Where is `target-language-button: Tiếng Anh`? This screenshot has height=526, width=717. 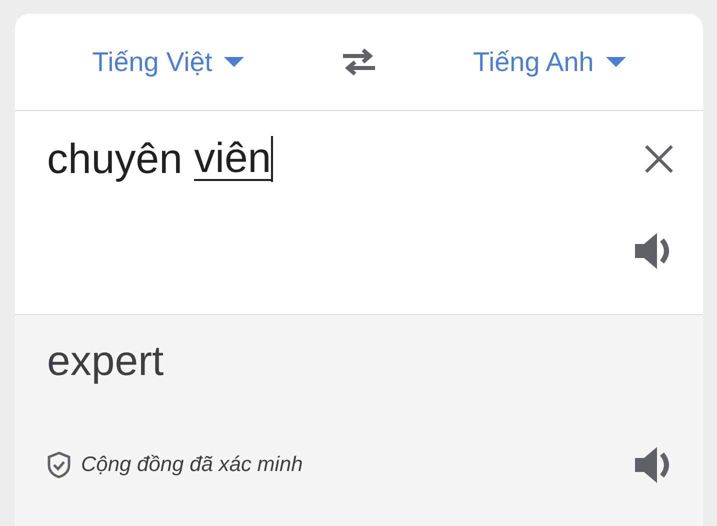 target-language-button: Tiếng Anh is located at coordinates (549, 62).